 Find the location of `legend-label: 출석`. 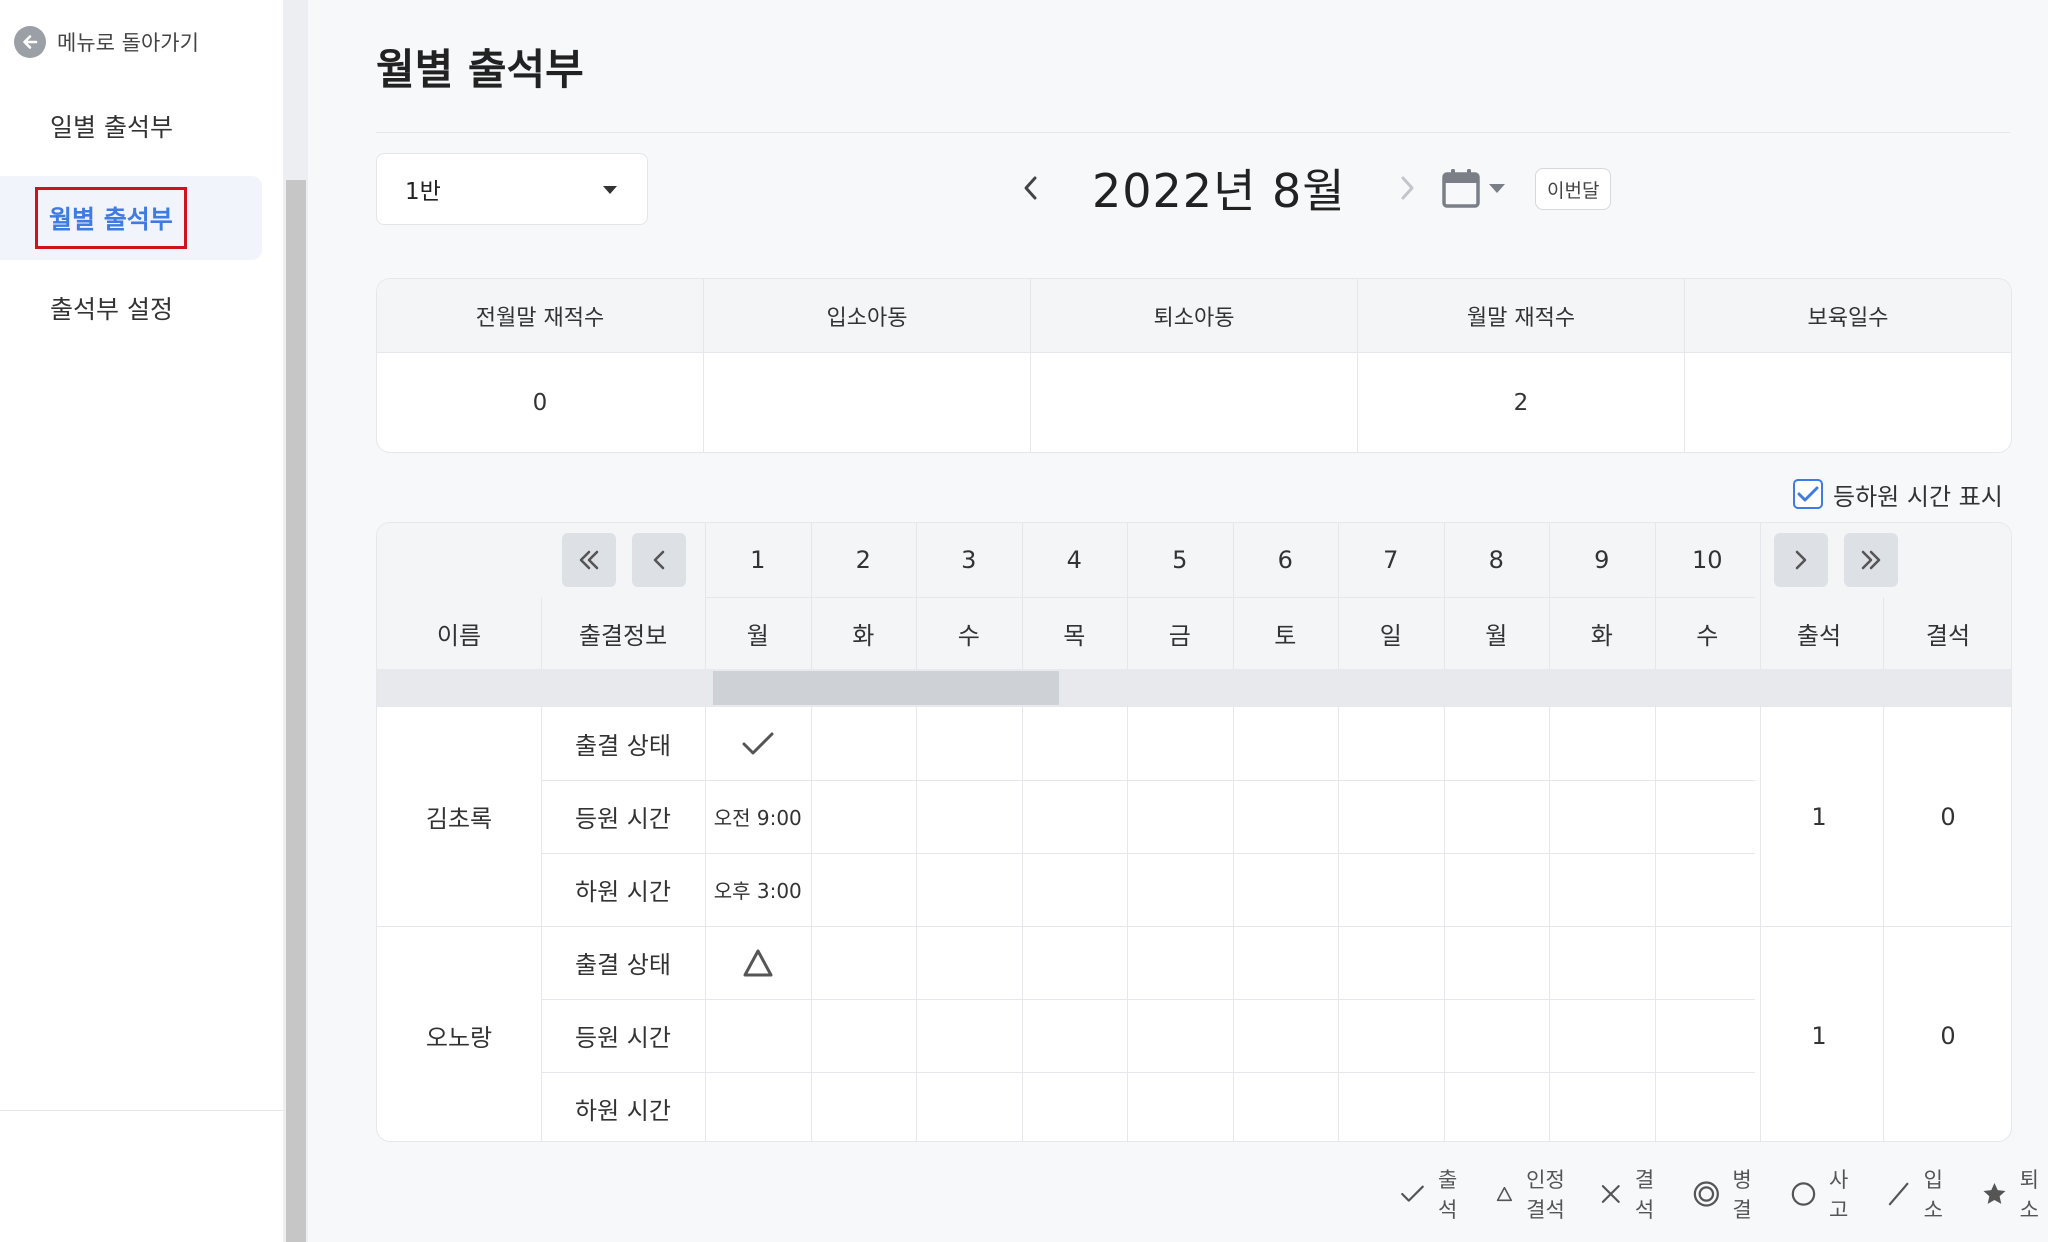

legend-label: 출석 is located at coordinates (1447, 1195).